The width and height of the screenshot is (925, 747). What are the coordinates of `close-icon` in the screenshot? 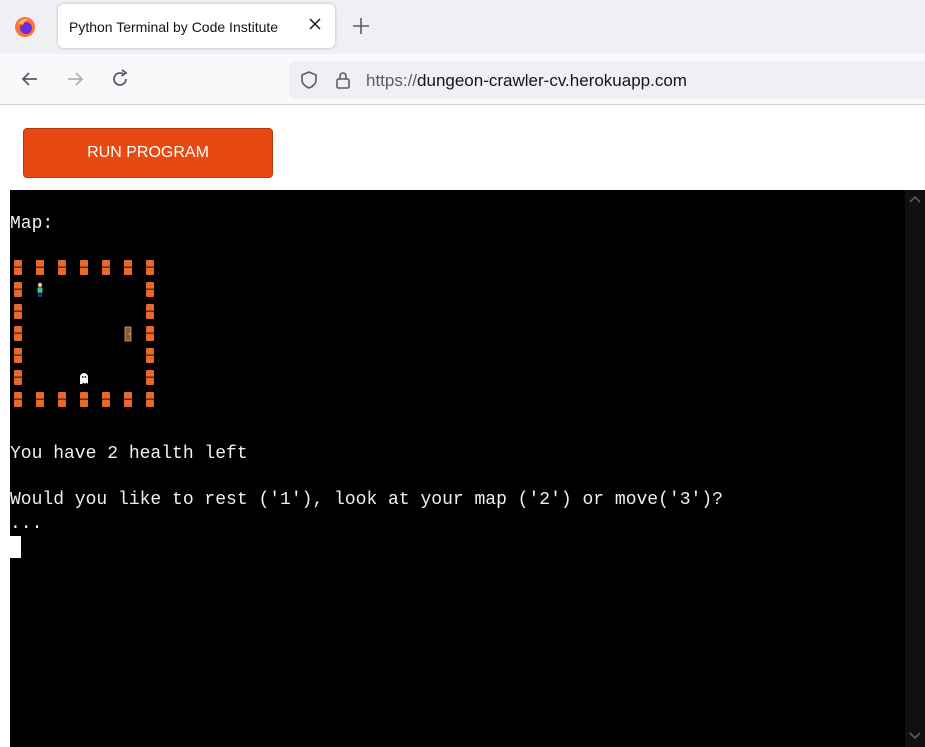 It's located at (315, 24).